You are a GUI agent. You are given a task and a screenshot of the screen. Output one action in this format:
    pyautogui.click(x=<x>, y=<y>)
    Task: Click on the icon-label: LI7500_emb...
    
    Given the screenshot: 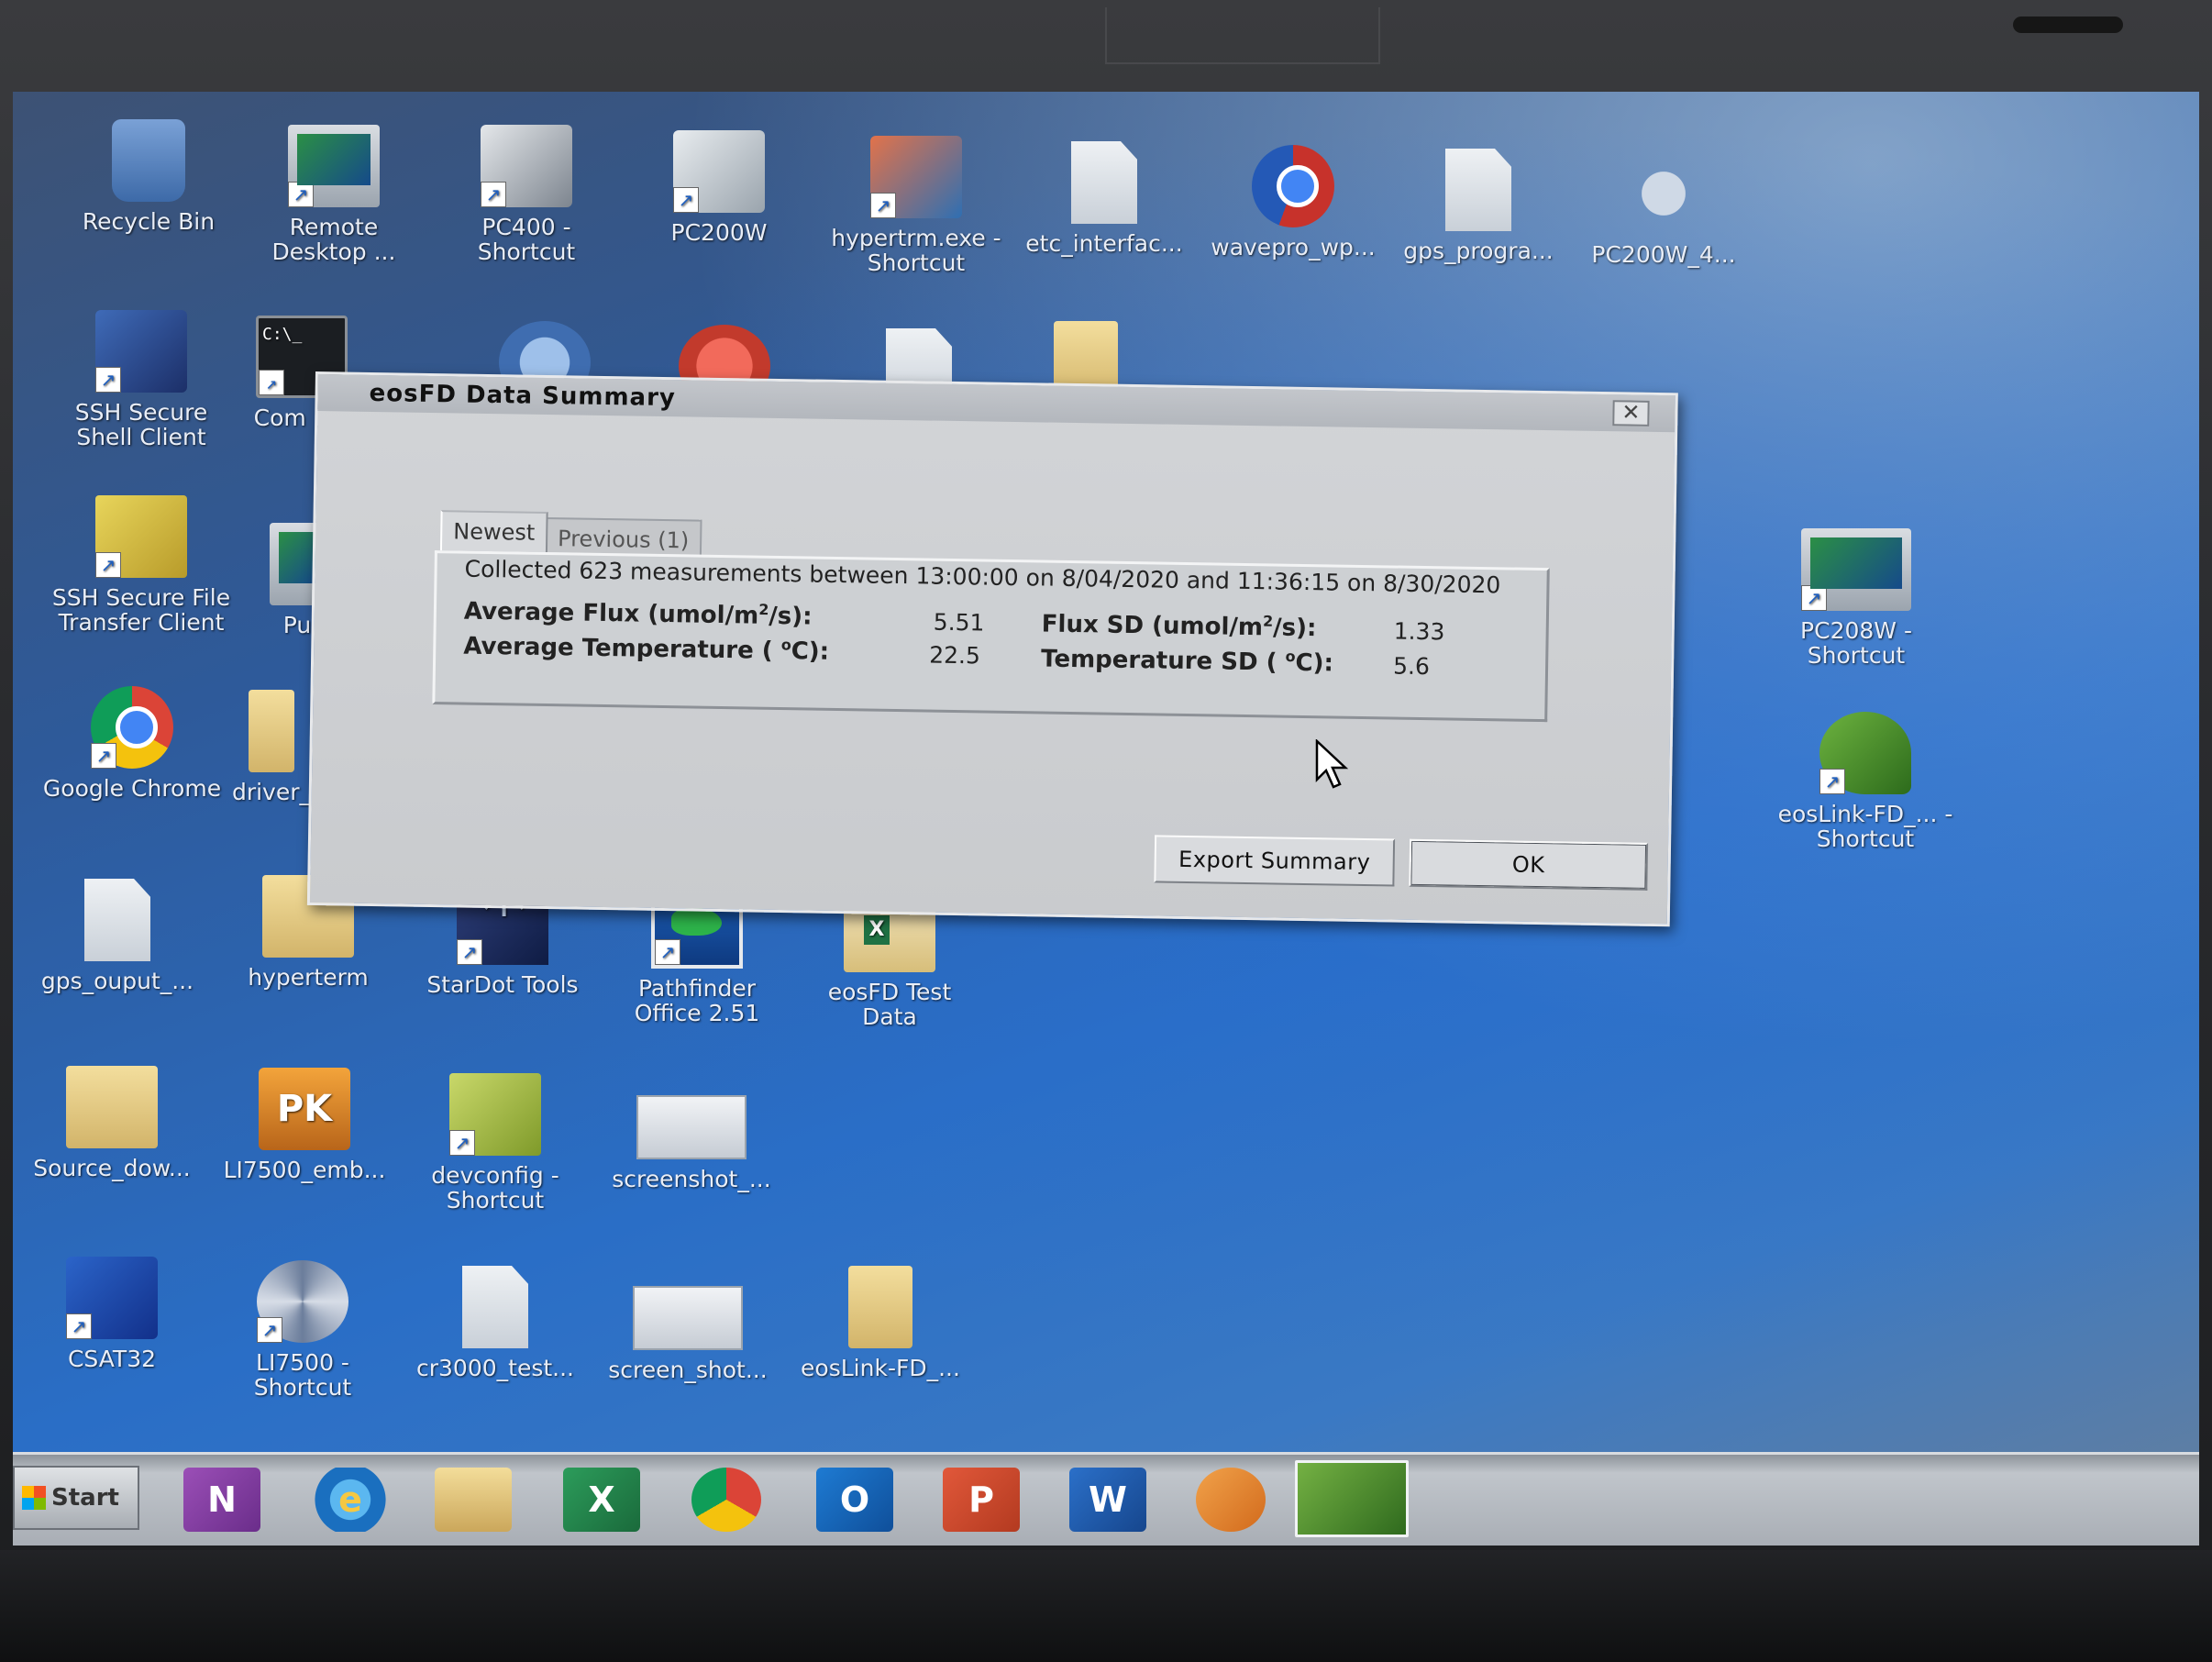 What is the action you would take?
    pyautogui.click(x=304, y=1170)
    